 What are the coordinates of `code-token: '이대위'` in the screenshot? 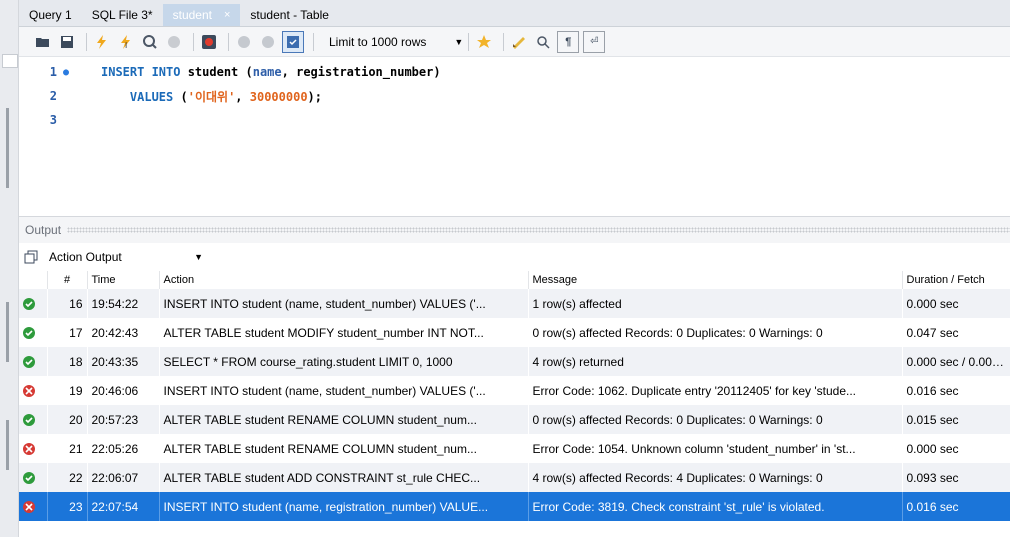 It's located at (211, 96).